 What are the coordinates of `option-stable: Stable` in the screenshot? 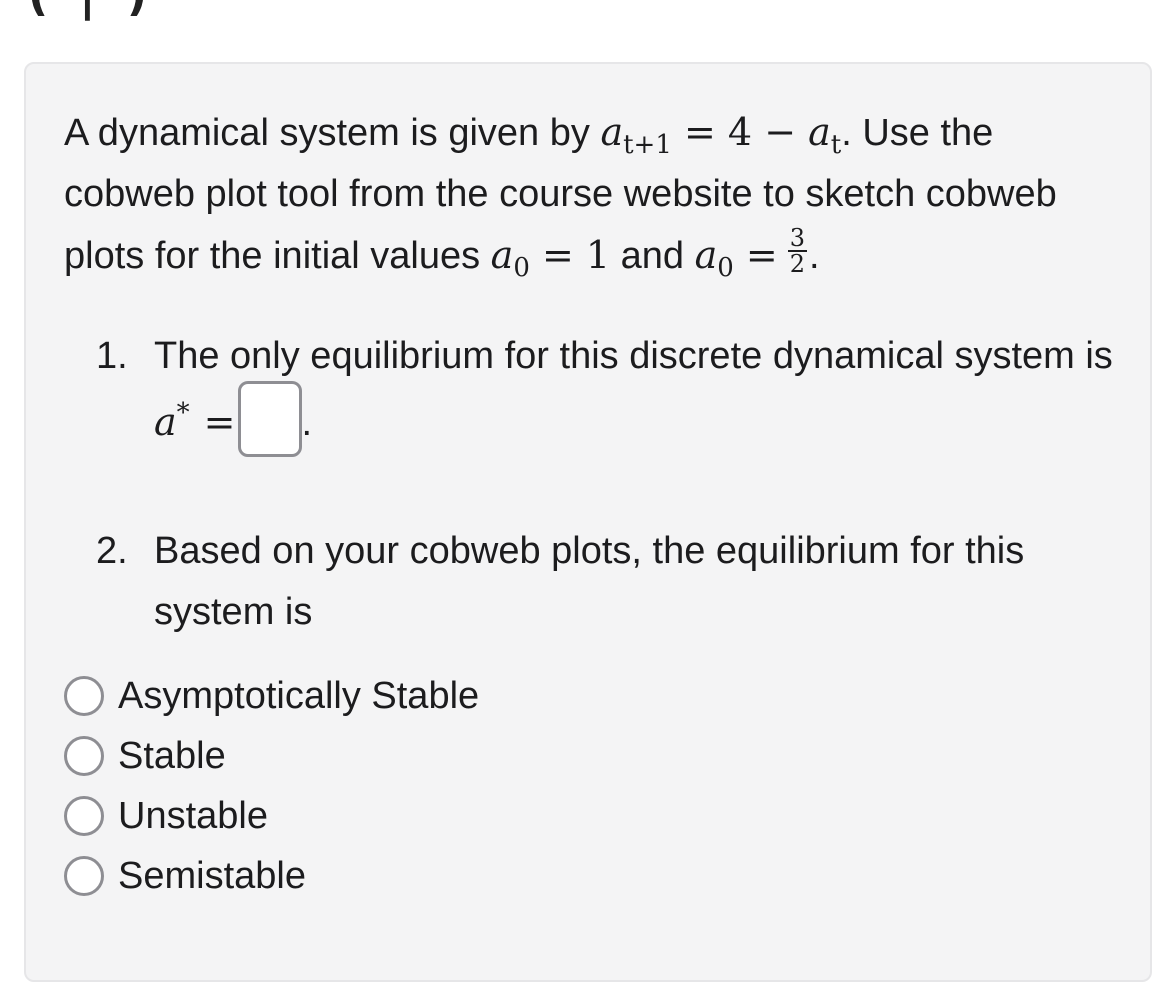 It's located at (271, 756).